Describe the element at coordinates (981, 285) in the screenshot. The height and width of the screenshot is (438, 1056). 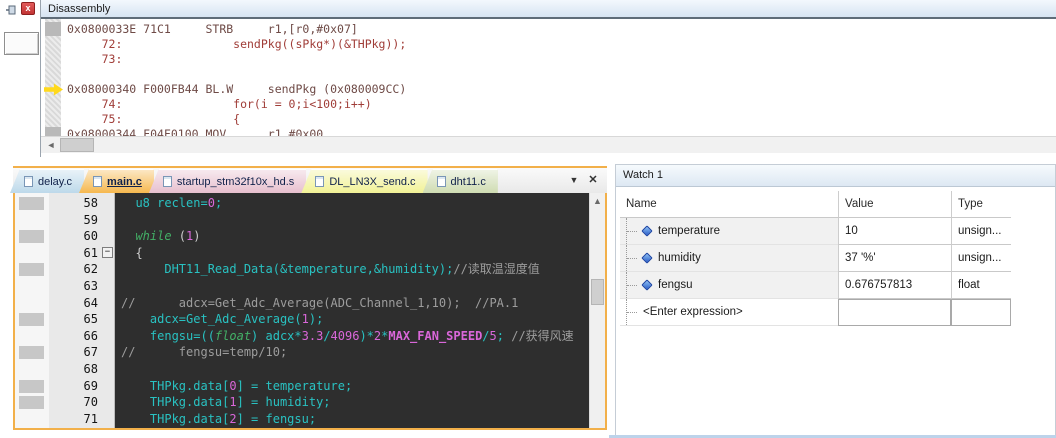
I see `watch-type-cell: float` at that location.